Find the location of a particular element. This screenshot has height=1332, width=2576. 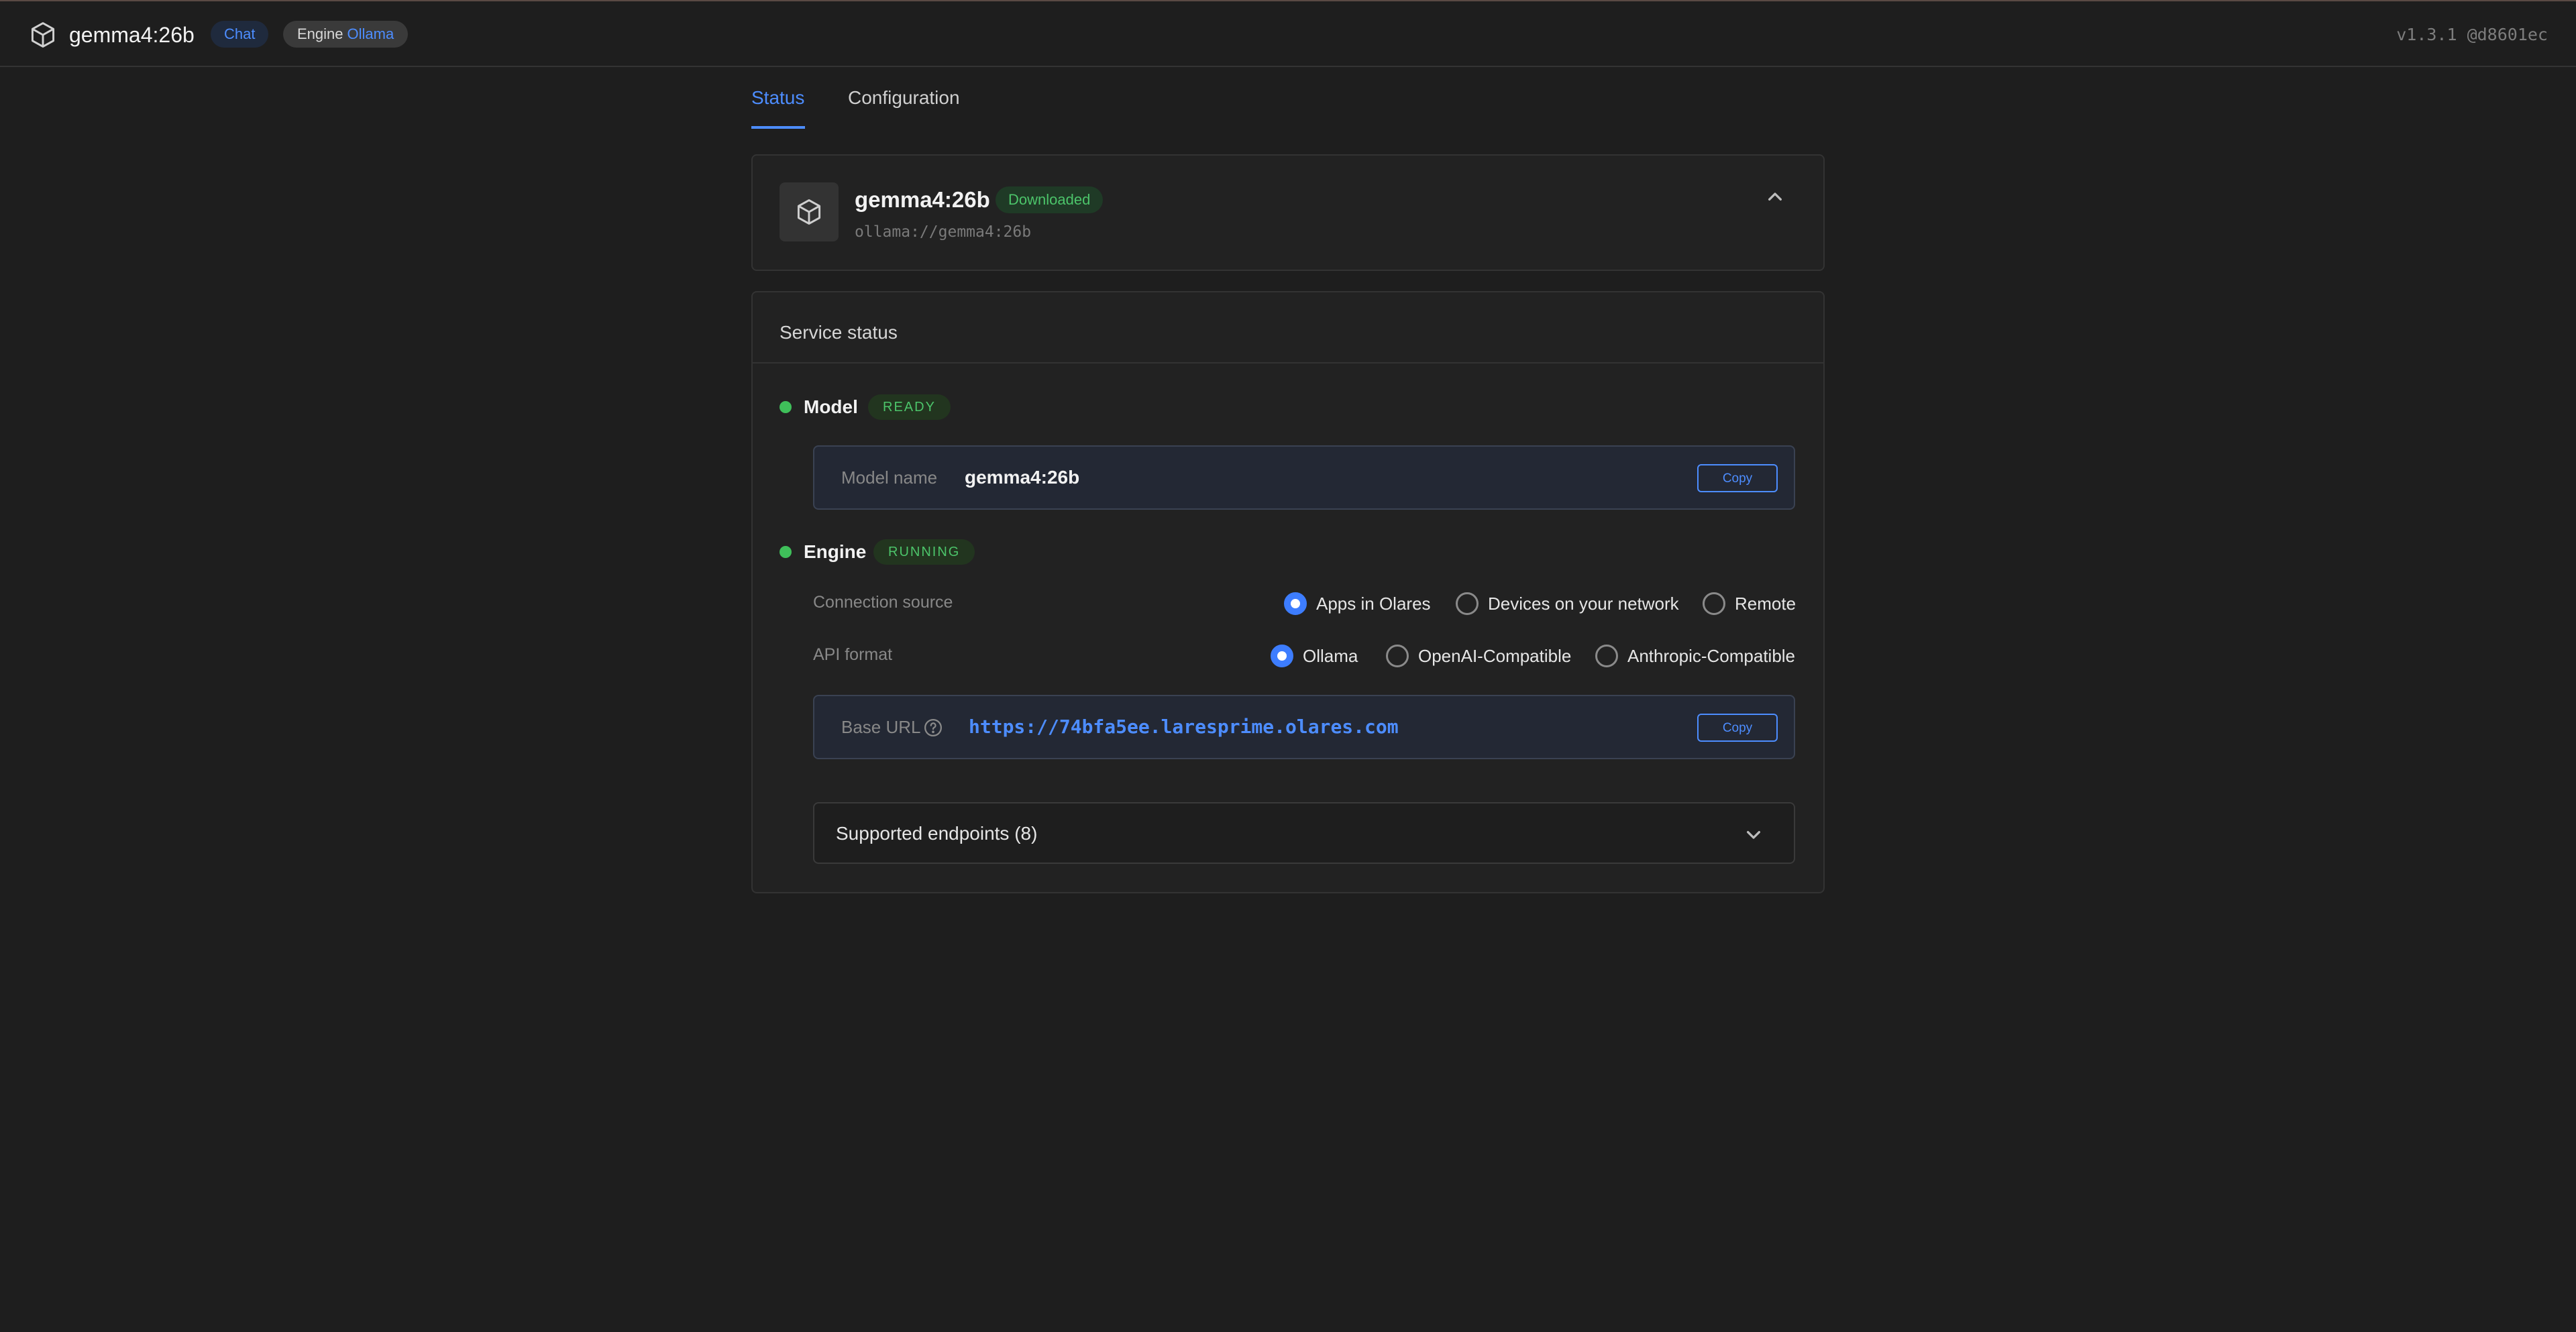

copy-base-url-button: Copy is located at coordinates (1737, 728).